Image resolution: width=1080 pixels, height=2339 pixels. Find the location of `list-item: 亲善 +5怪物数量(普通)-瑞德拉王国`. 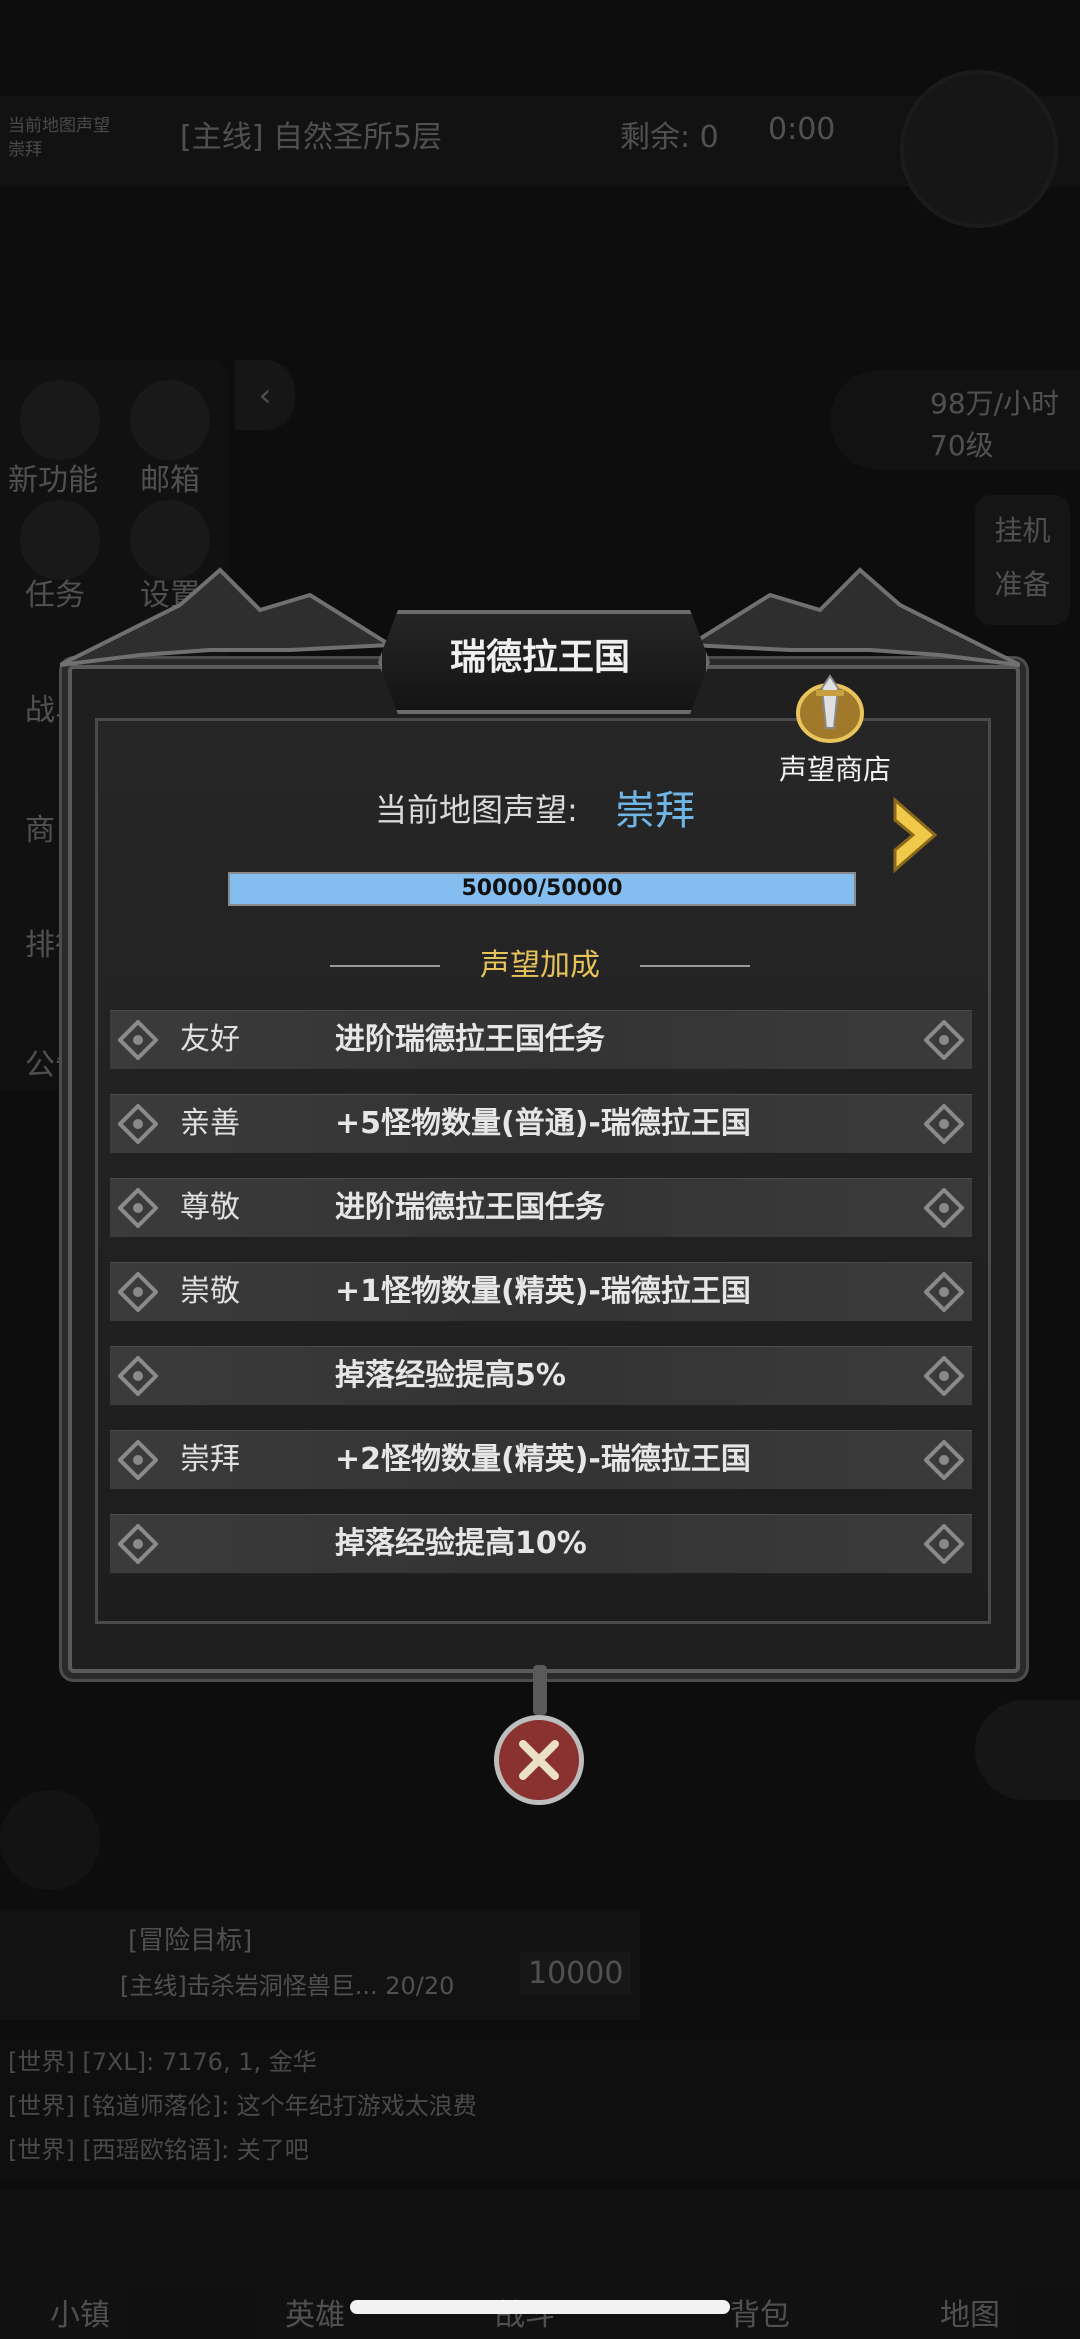

list-item: 亲善 +5怪物数量(普通)-瑞德拉王国 is located at coordinates (541, 1124).